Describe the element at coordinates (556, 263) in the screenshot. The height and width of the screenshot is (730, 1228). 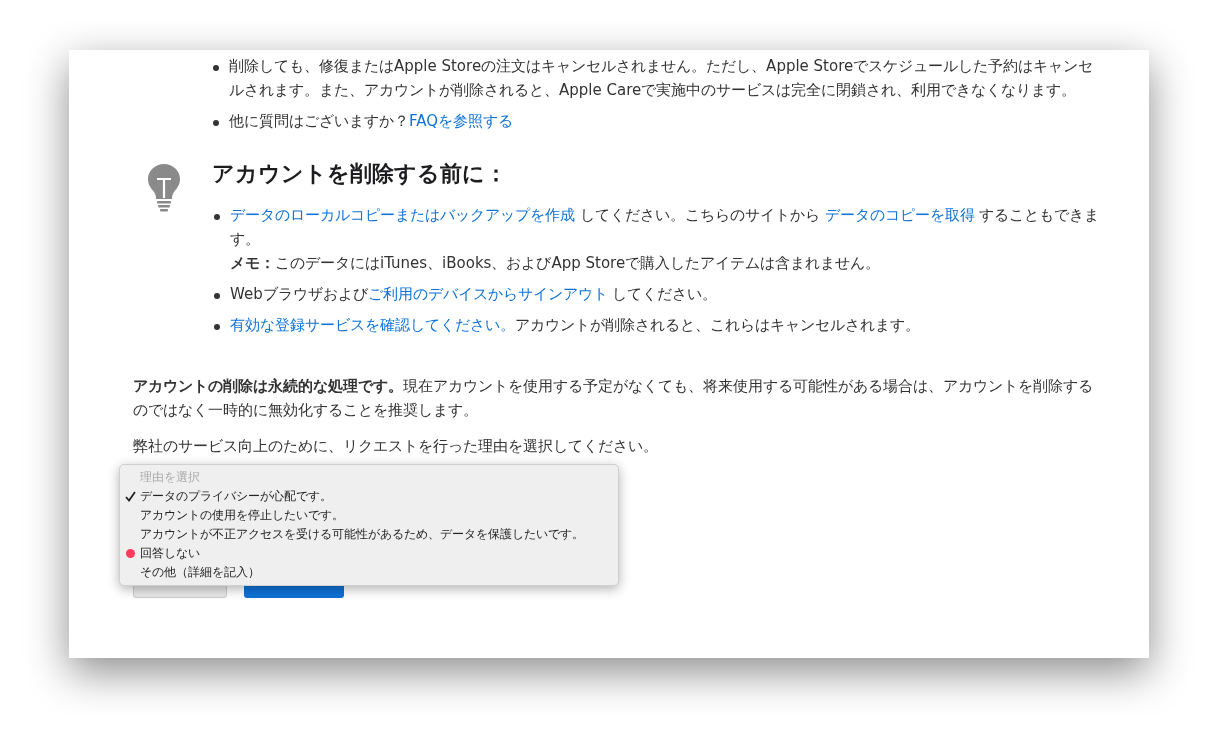
I see `note-text: メモ：このデータにはiTunes、iBooks、およびApp Storeで購入したアイテムは含まれません。` at that location.